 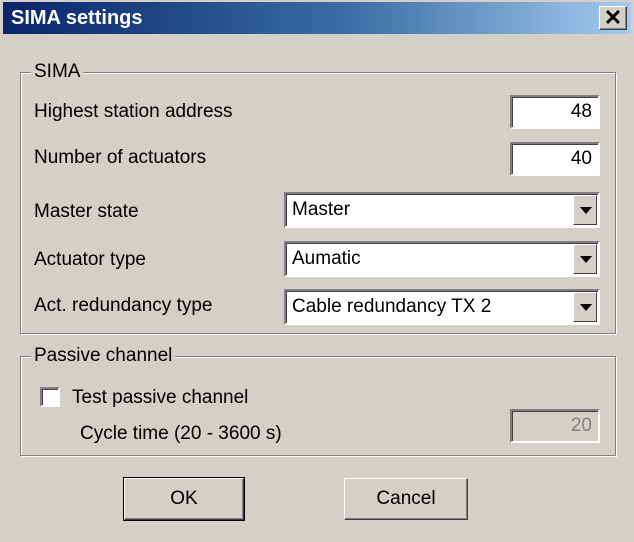 I want to click on number-of-actuators-label: Number of actuators, so click(x=120, y=157).